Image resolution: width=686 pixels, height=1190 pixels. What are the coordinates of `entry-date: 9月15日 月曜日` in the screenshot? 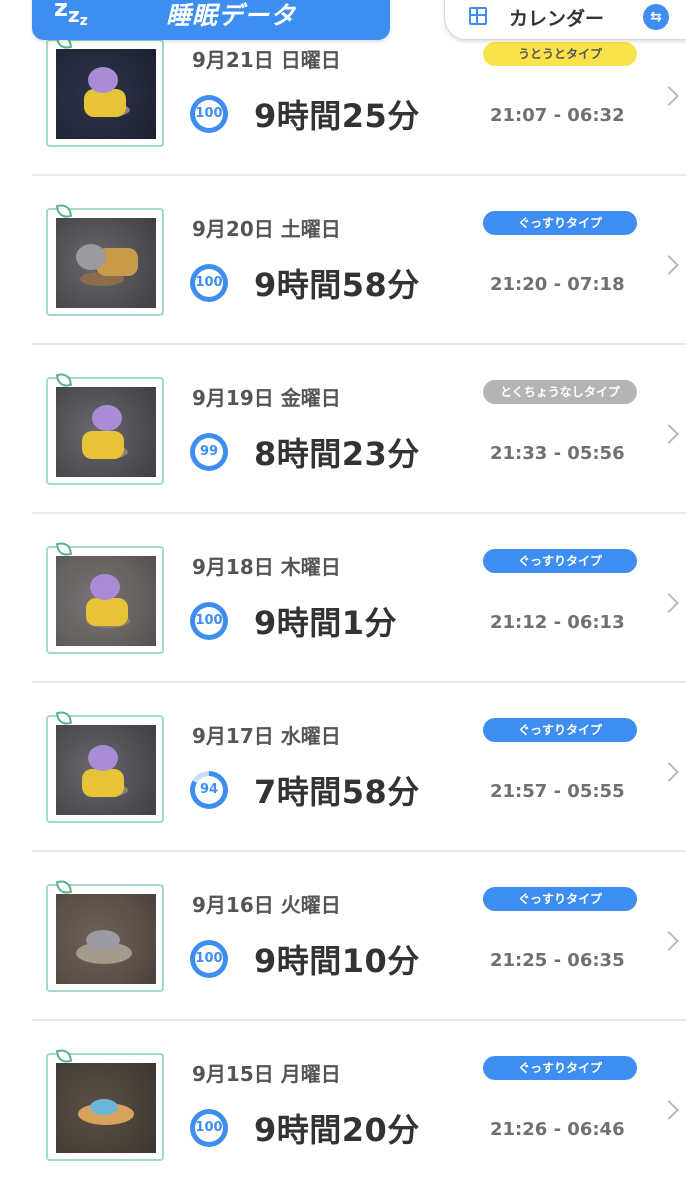 It's located at (266, 1074).